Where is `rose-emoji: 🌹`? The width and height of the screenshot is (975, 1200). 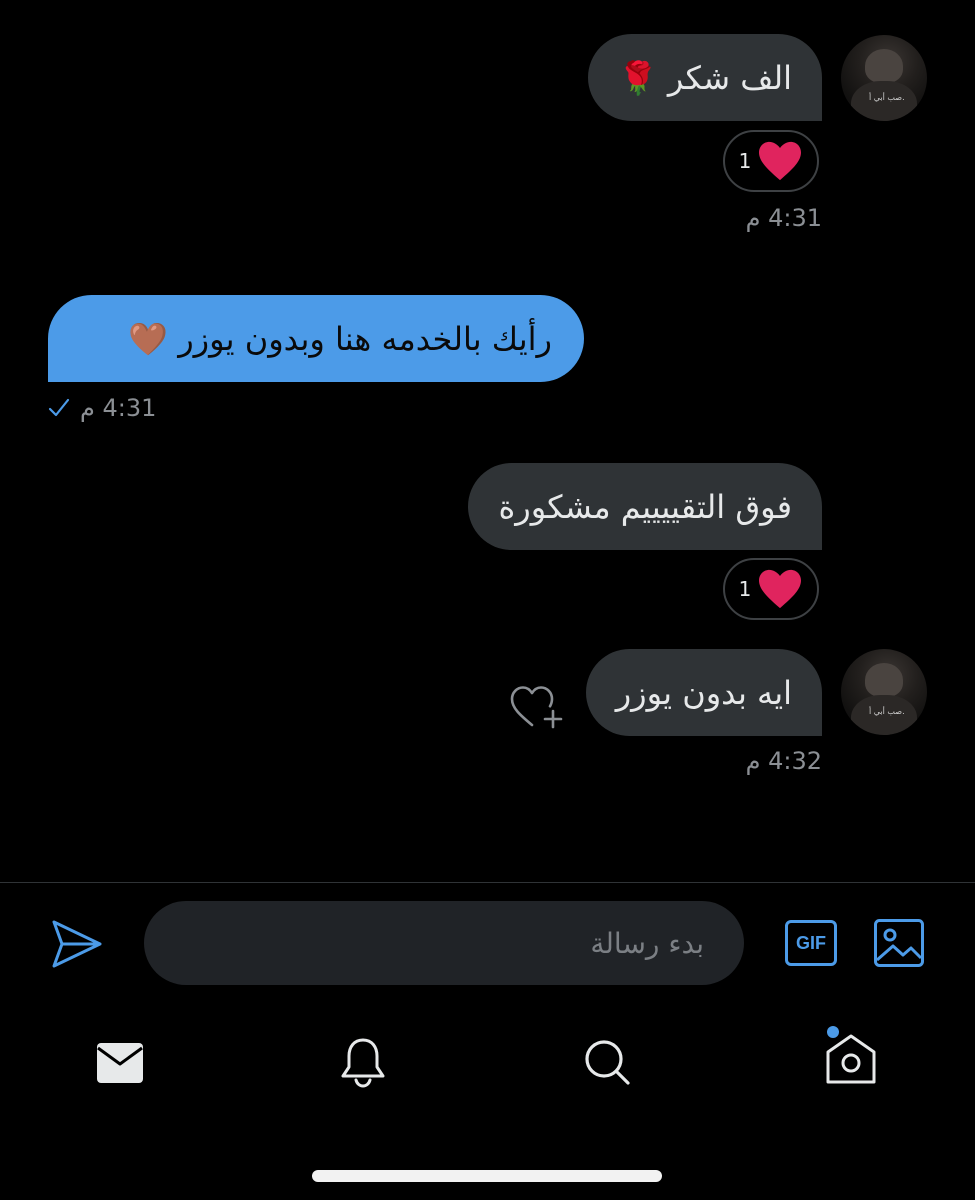 rose-emoji: 🌹 is located at coordinates (638, 77).